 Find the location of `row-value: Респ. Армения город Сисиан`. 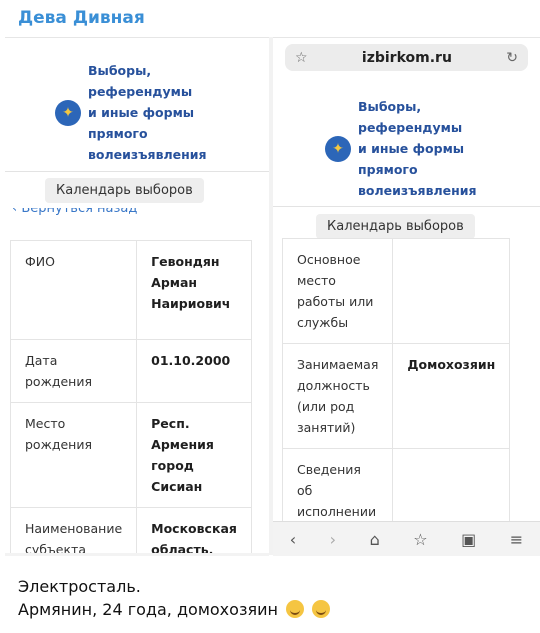

row-value: Респ. Армения город Сисиан is located at coordinates (194, 455).